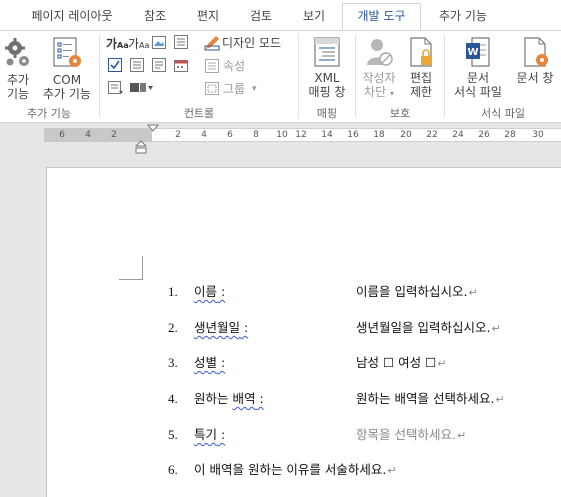  What do you see at coordinates (478, 78) in the screenshot?
I see `document-template-label-1: 문서` at bounding box center [478, 78].